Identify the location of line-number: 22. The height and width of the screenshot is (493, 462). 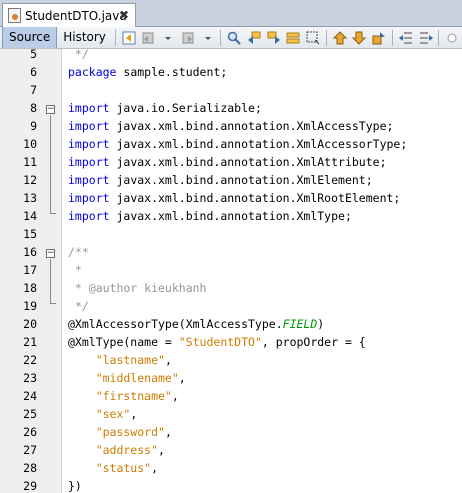
(30, 360).